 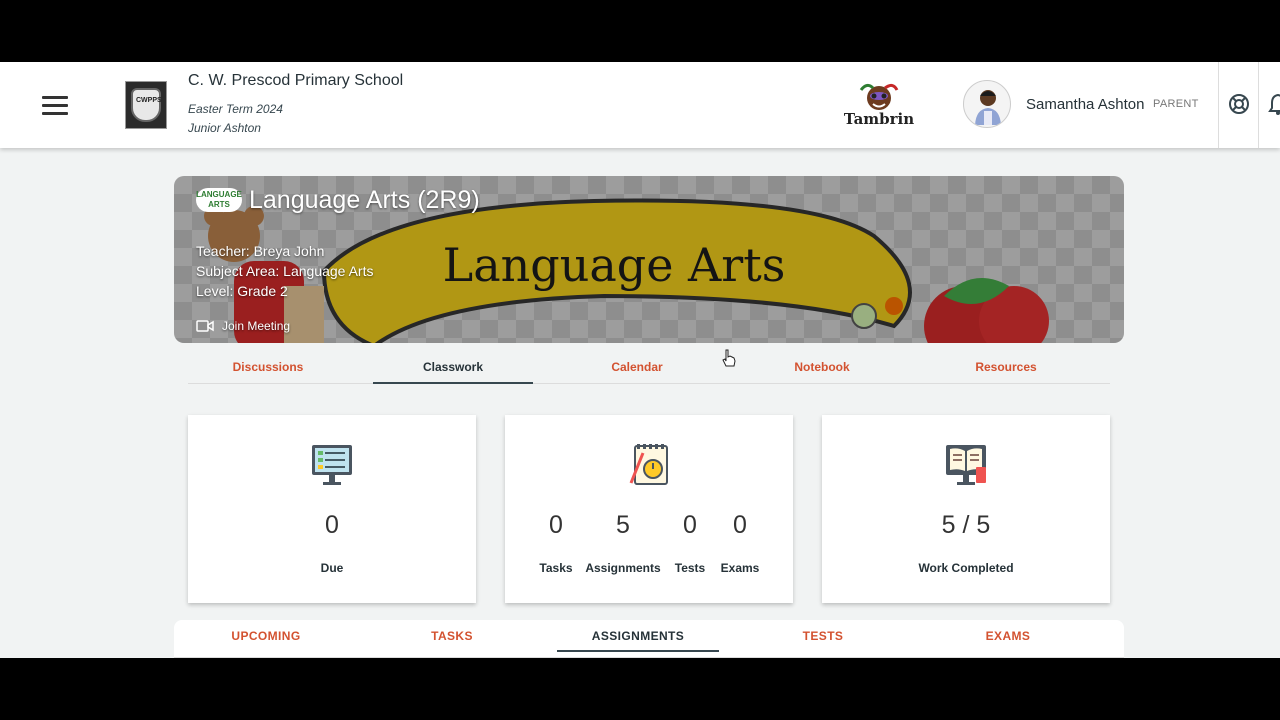 I want to click on notepad-stopwatch-icon, so click(x=648, y=464).